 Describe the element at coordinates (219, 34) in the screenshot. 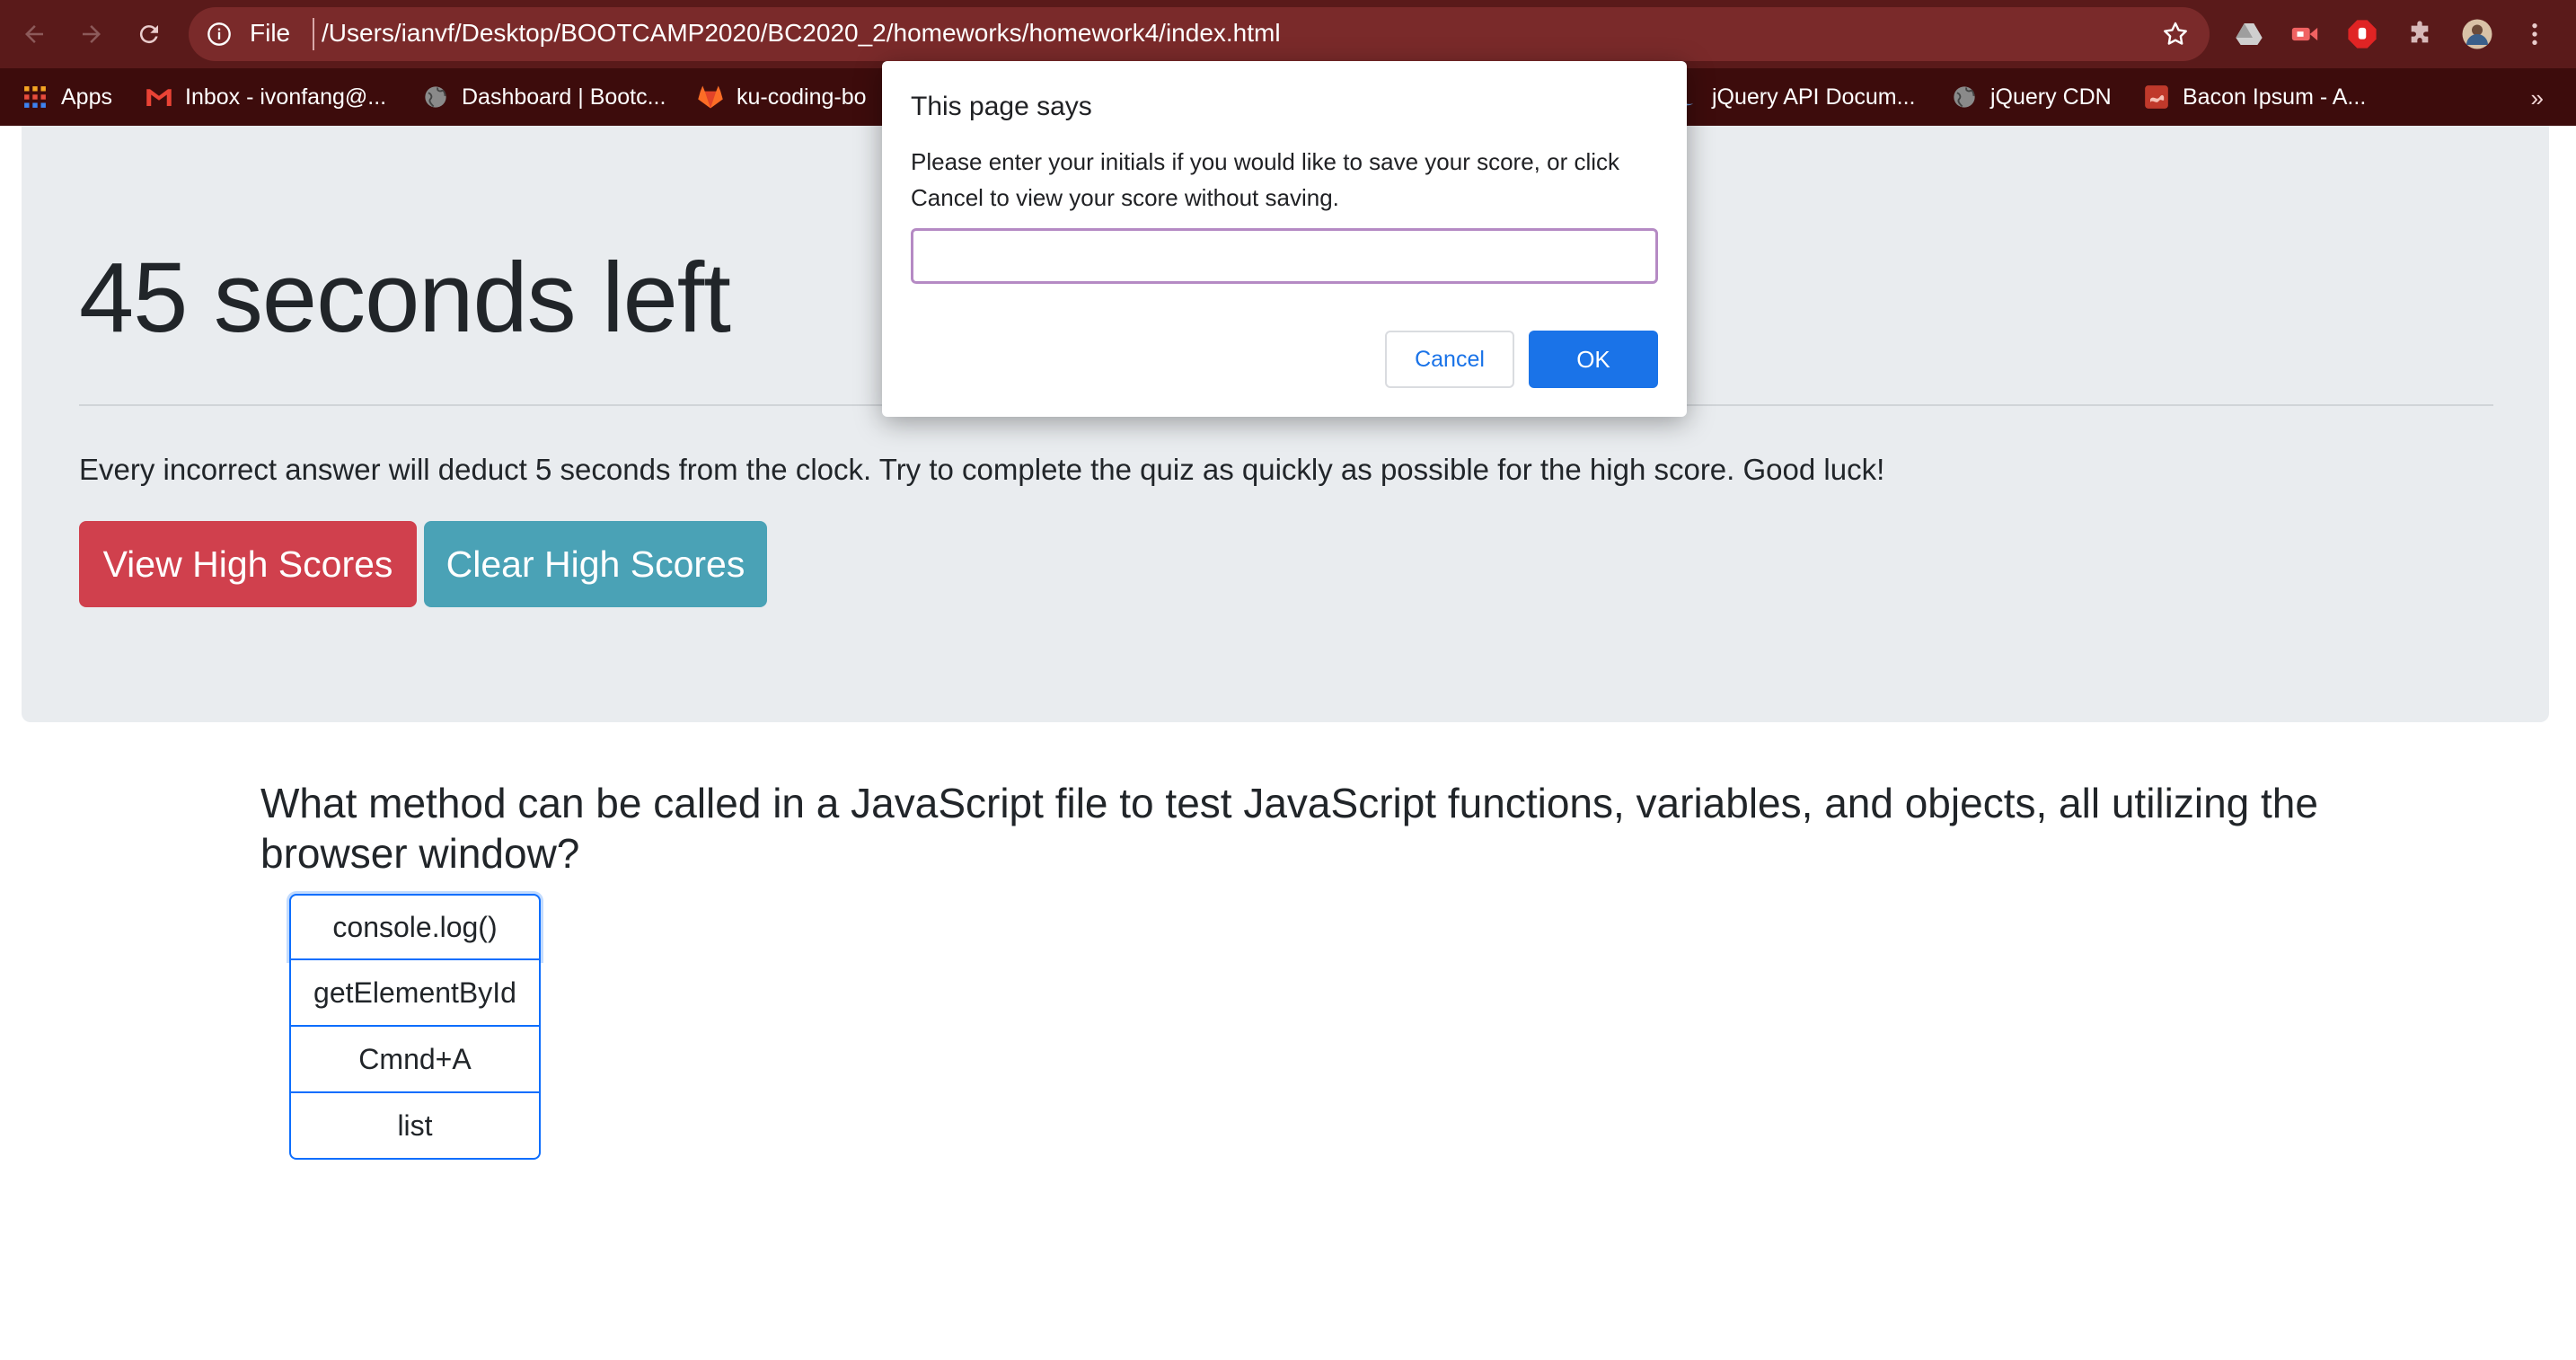

I see `info-icon` at that location.